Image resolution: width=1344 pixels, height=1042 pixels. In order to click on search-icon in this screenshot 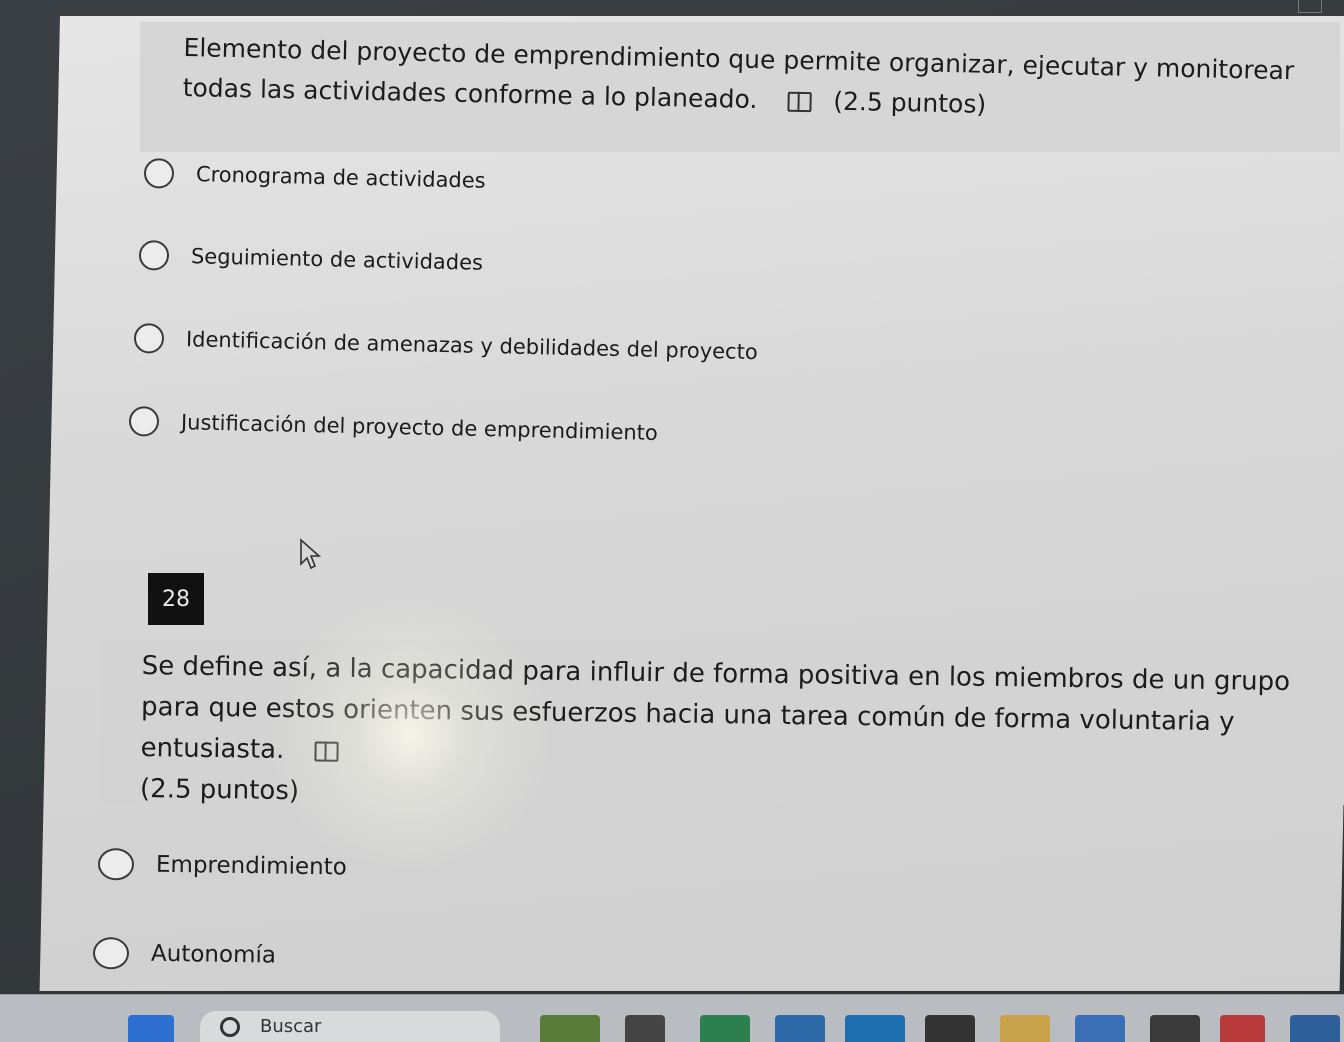, I will do `click(230, 1026)`.